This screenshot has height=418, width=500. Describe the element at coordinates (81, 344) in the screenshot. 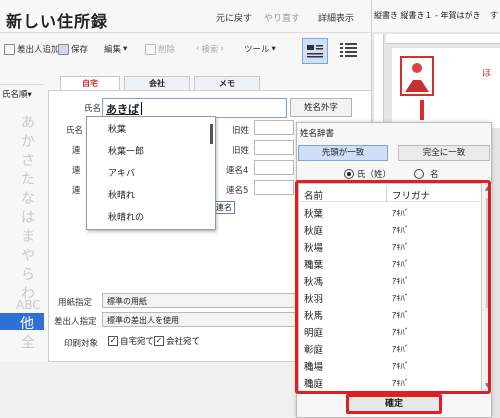

I see `print-target-label: 印刷対象` at that location.